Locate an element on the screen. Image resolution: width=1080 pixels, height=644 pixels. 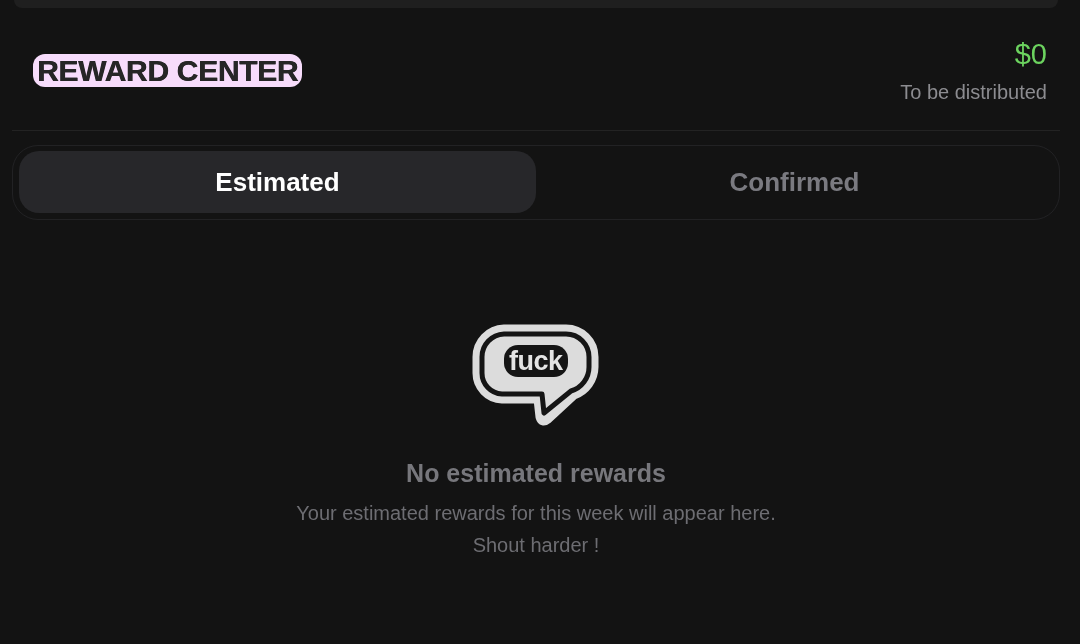
logo-text: fuck is located at coordinates (536, 361).